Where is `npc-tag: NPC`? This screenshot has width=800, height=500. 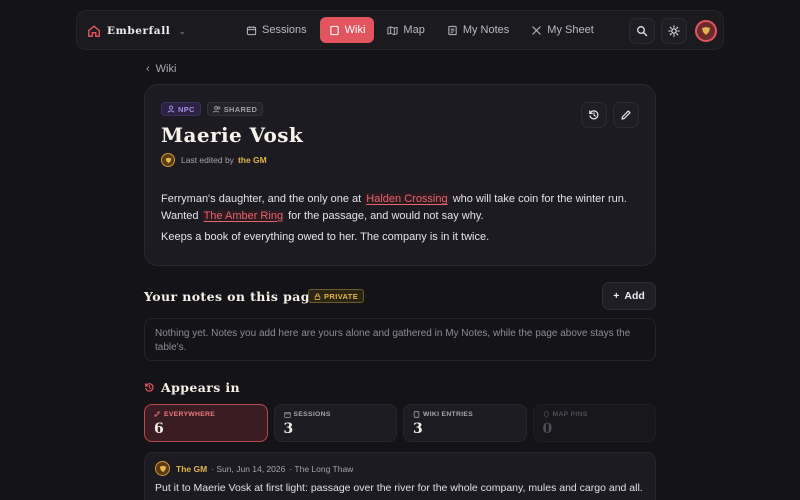 npc-tag: NPC is located at coordinates (181, 109).